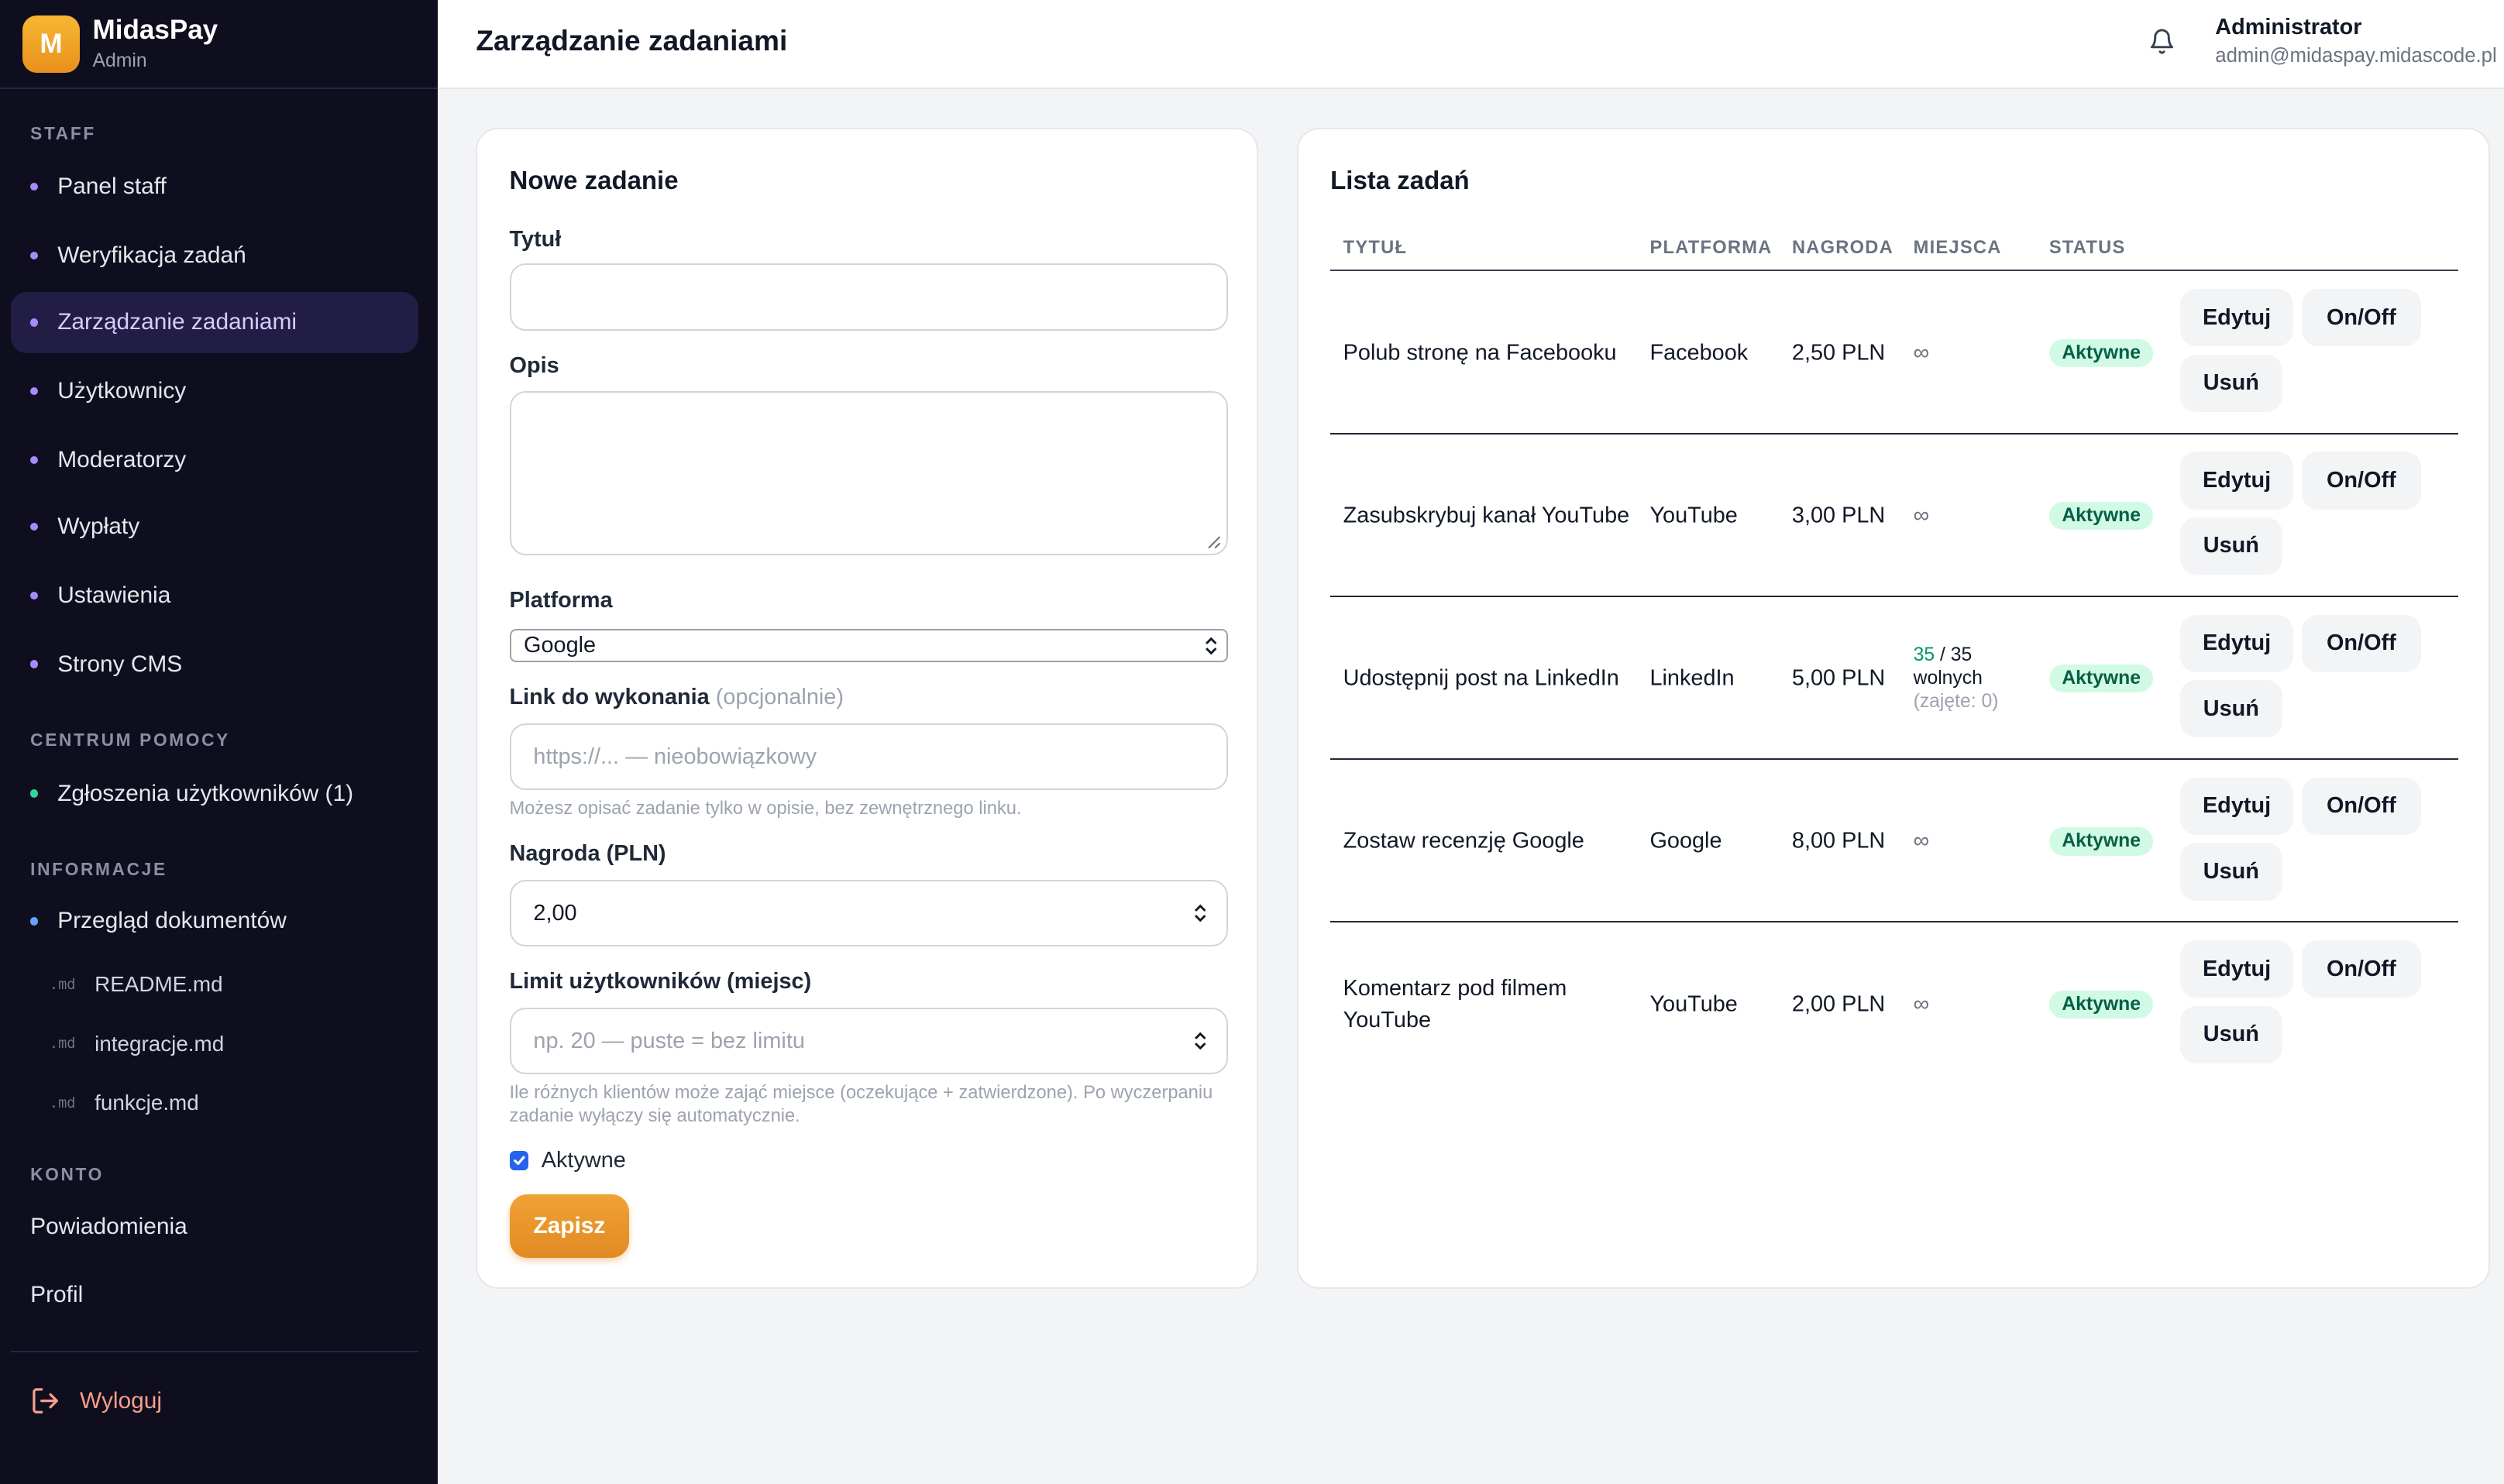 This screenshot has width=2504, height=1484. I want to click on resize-handle-icon, so click(1214, 542).